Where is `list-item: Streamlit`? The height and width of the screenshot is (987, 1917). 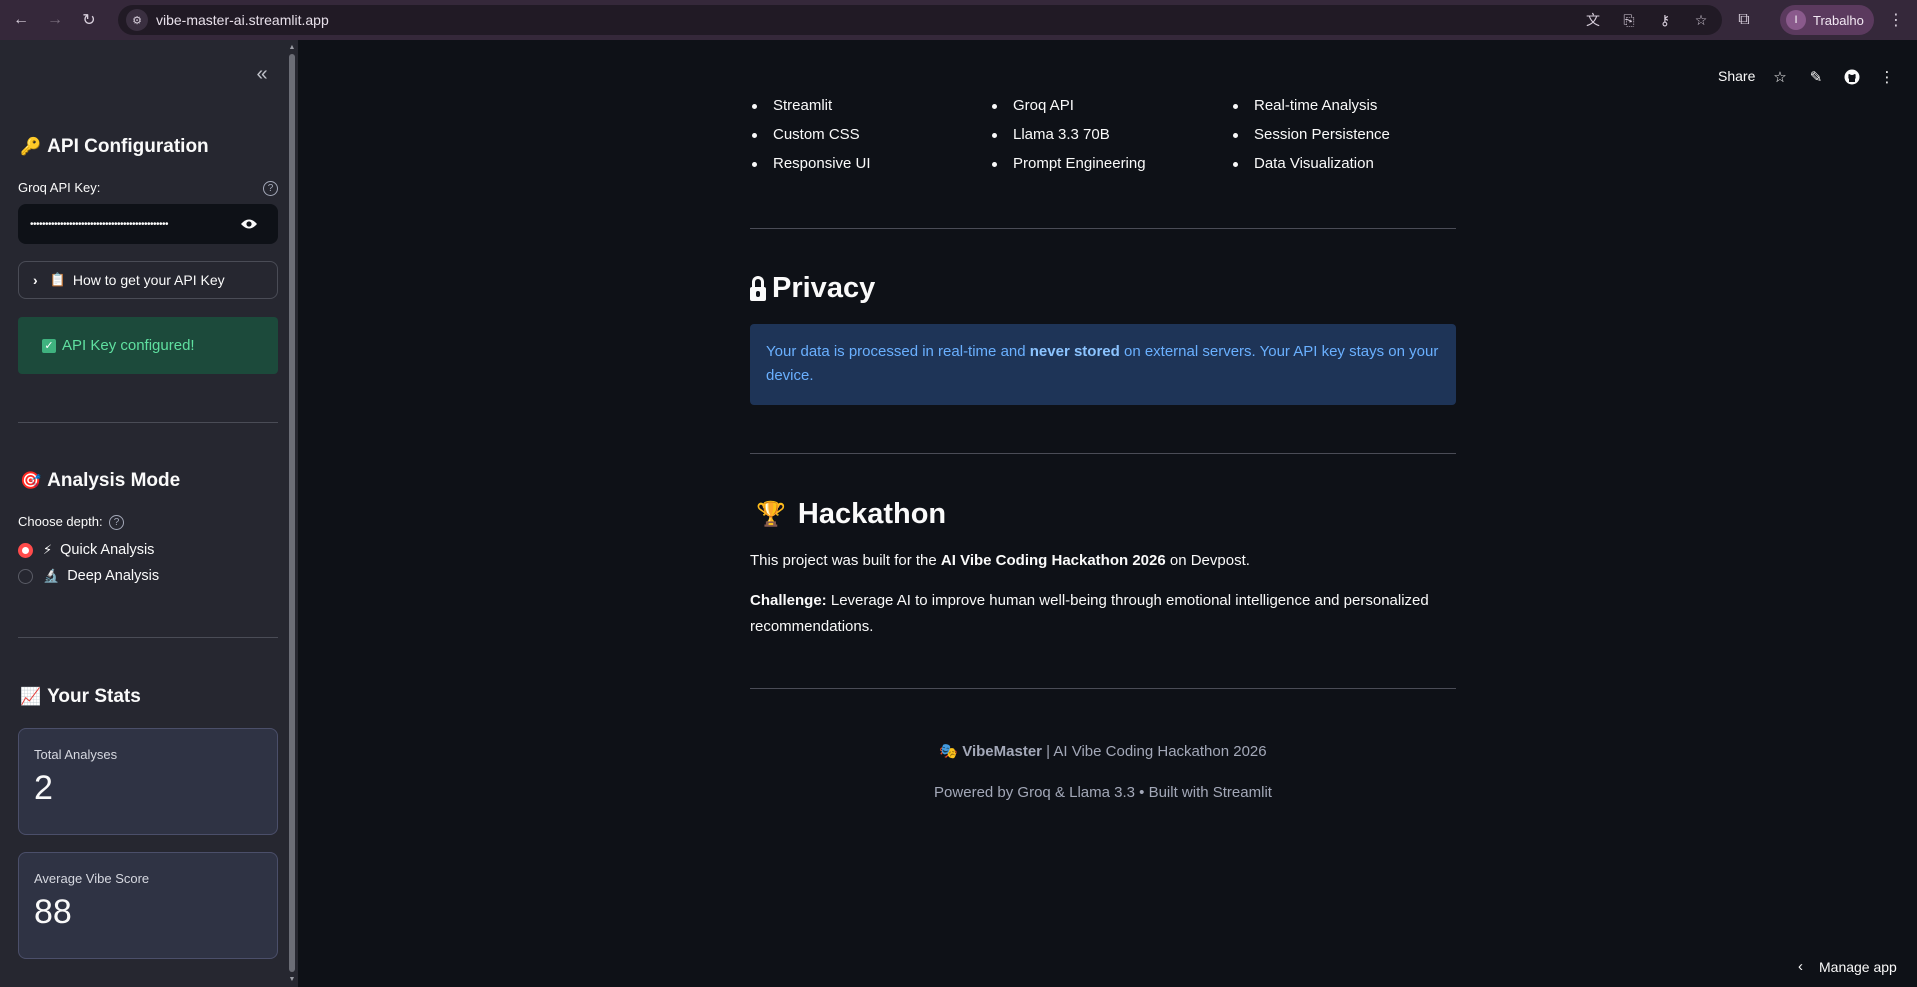 list-item: Streamlit is located at coordinates (810, 110).